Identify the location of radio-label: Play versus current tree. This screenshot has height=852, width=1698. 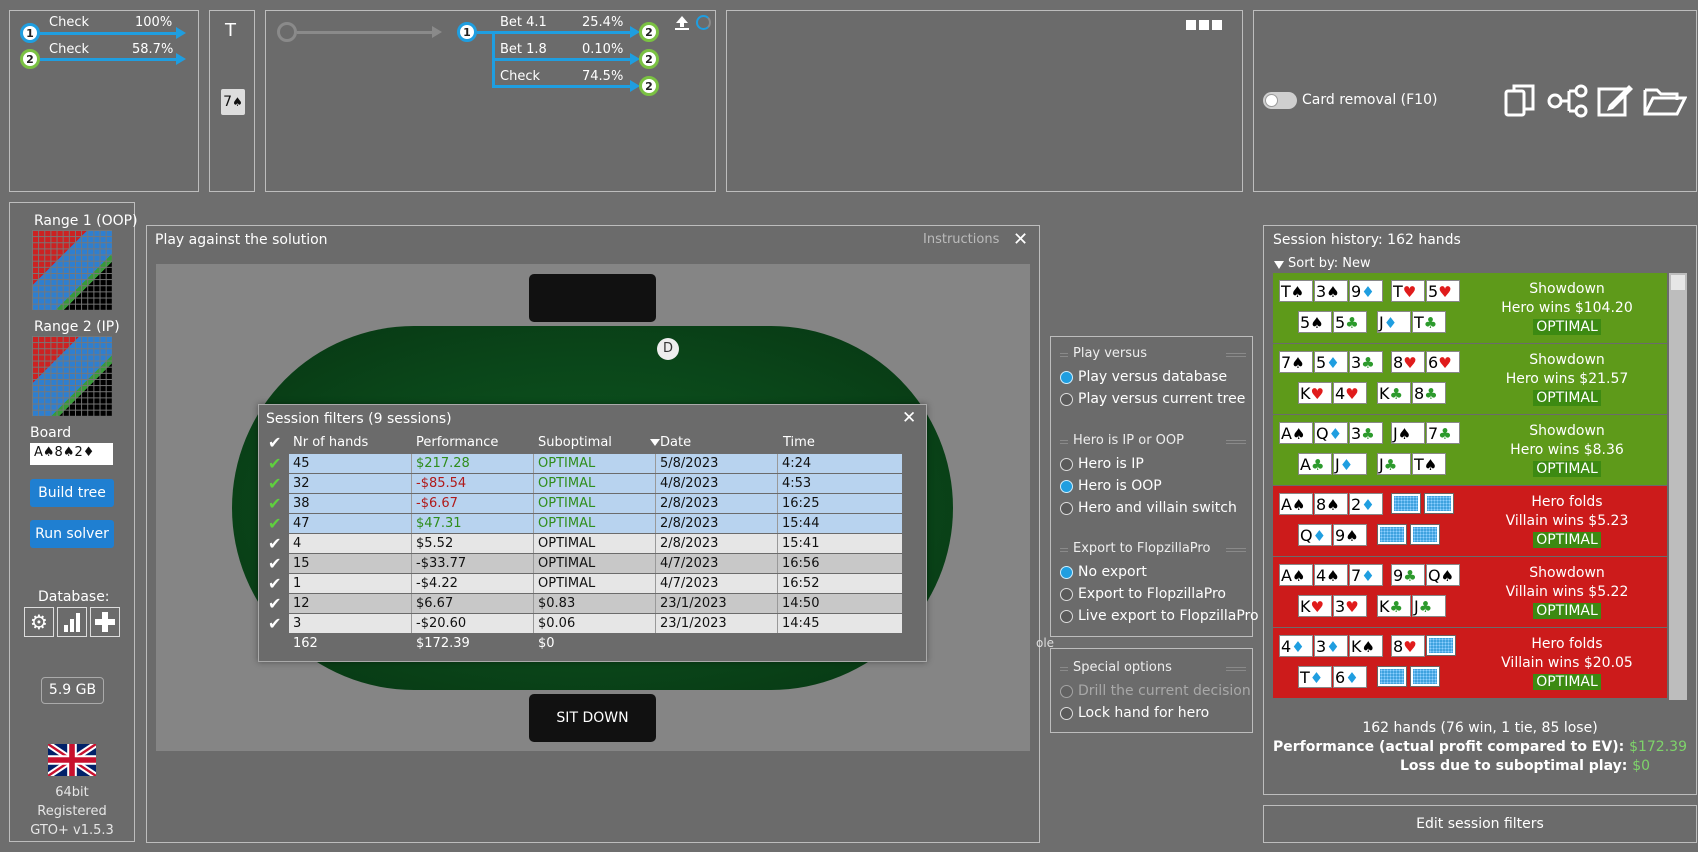
(1161, 399).